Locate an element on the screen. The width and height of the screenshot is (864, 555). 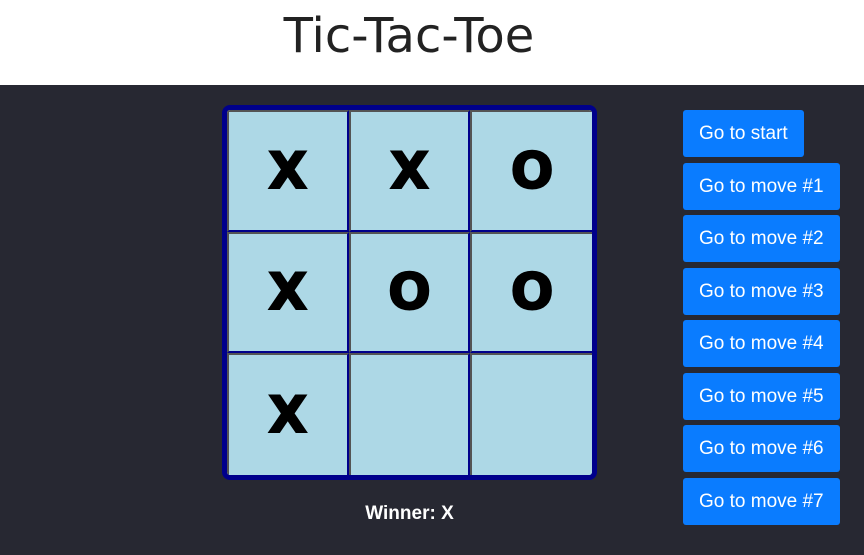
move-history-item: Go to move #1 is located at coordinates (761, 189).